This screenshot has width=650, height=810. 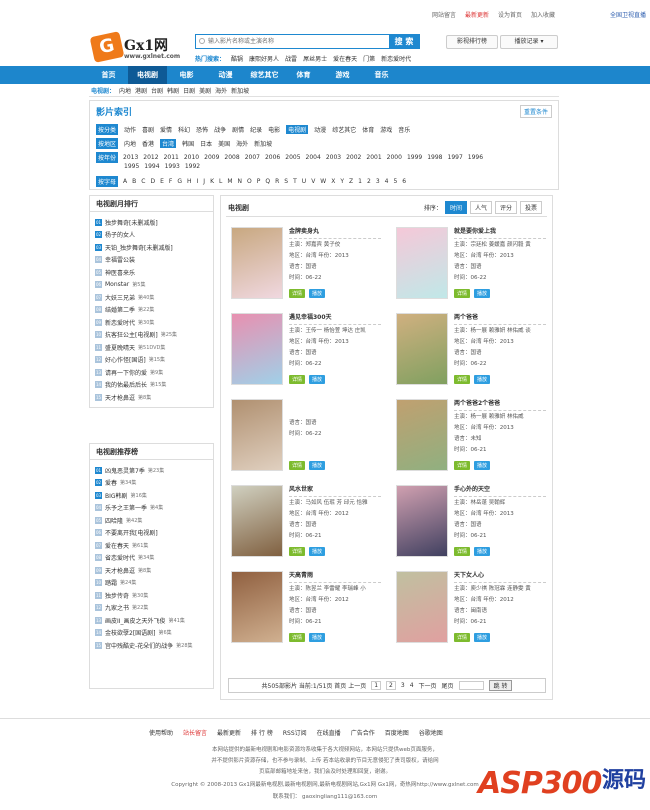 I want to click on filter-letter-option: W, so click(x=323, y=181).